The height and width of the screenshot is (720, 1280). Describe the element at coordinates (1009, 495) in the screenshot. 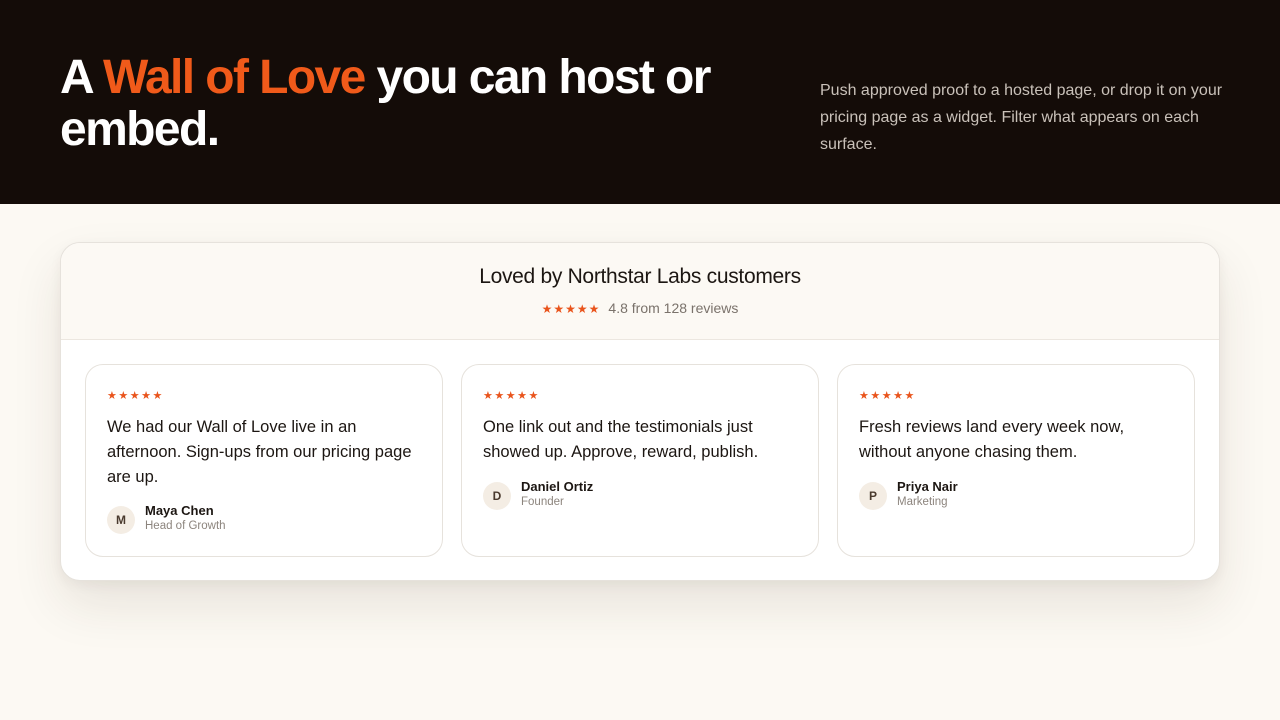

I see `testimonial-author: P Priya Nair Marketing` at that location.